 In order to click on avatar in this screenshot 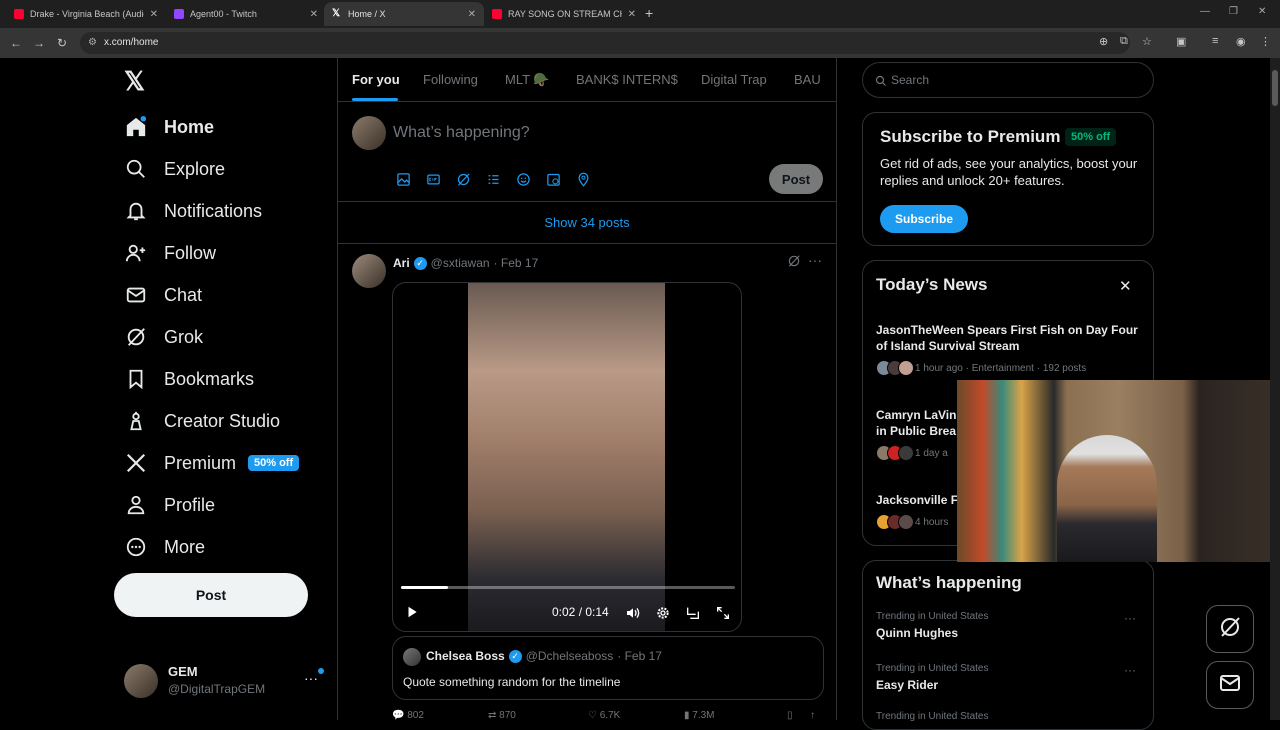, I will do `click(369, 271)`.